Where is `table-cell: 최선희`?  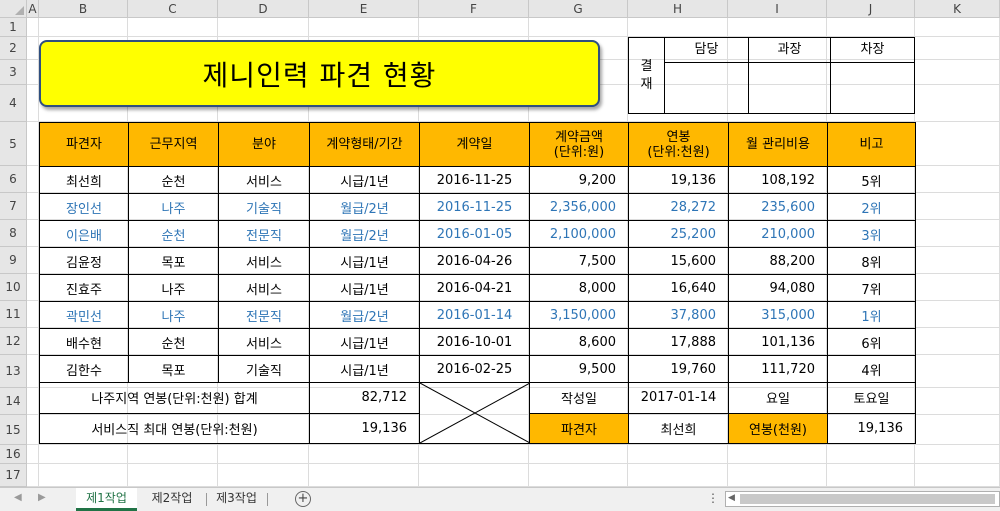 table-cell: 최선희 is located at coordinates (84, 180).